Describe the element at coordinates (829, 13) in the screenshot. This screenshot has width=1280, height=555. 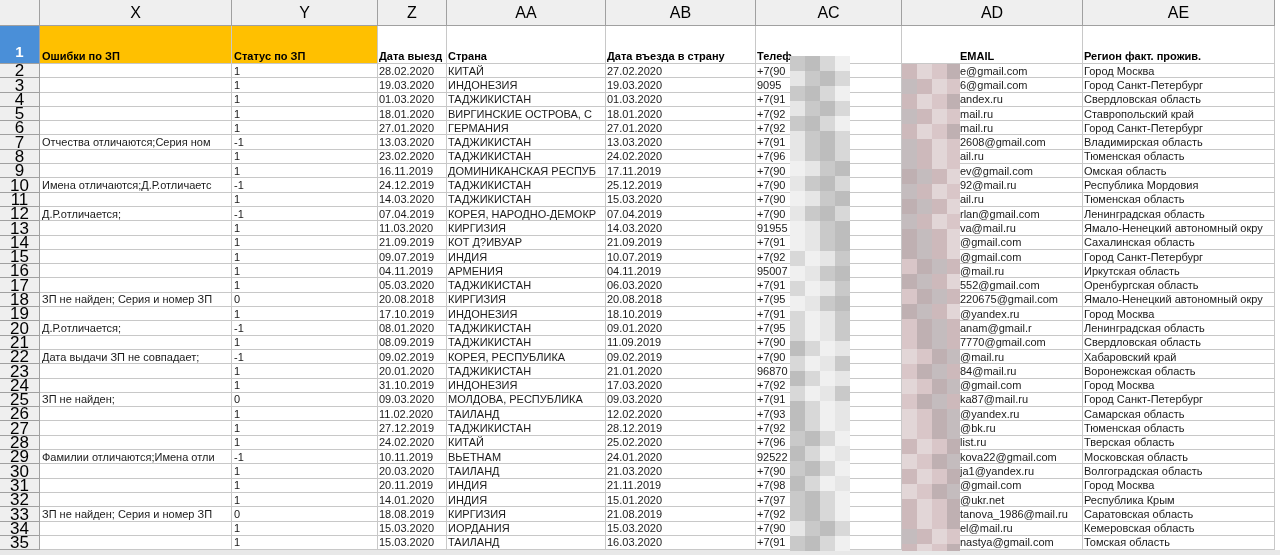
I see `column-header: AC` at that location.